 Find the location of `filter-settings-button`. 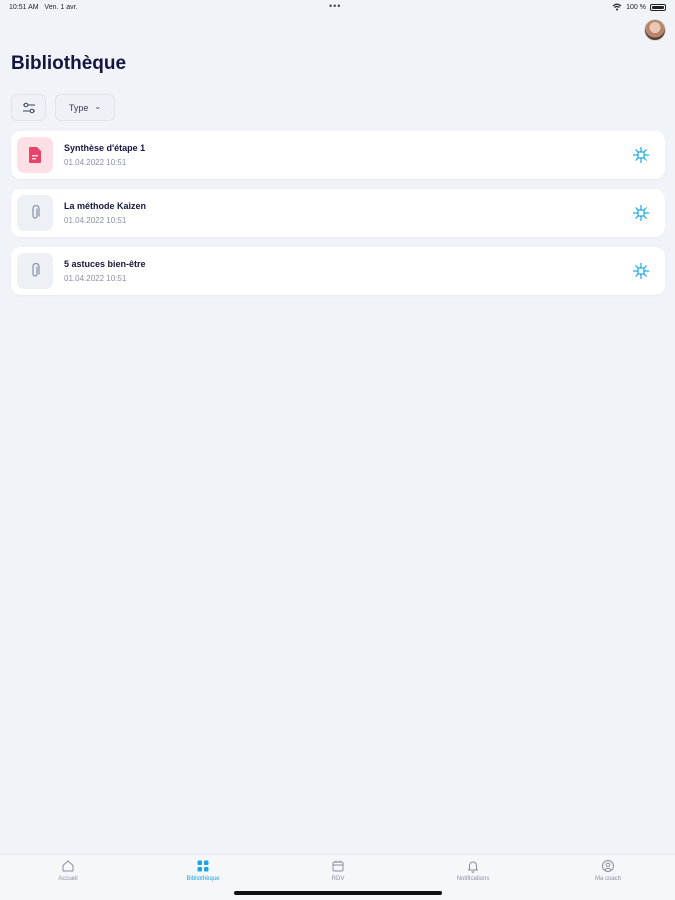

filter-settings-button is located at coordinates (28, 107).